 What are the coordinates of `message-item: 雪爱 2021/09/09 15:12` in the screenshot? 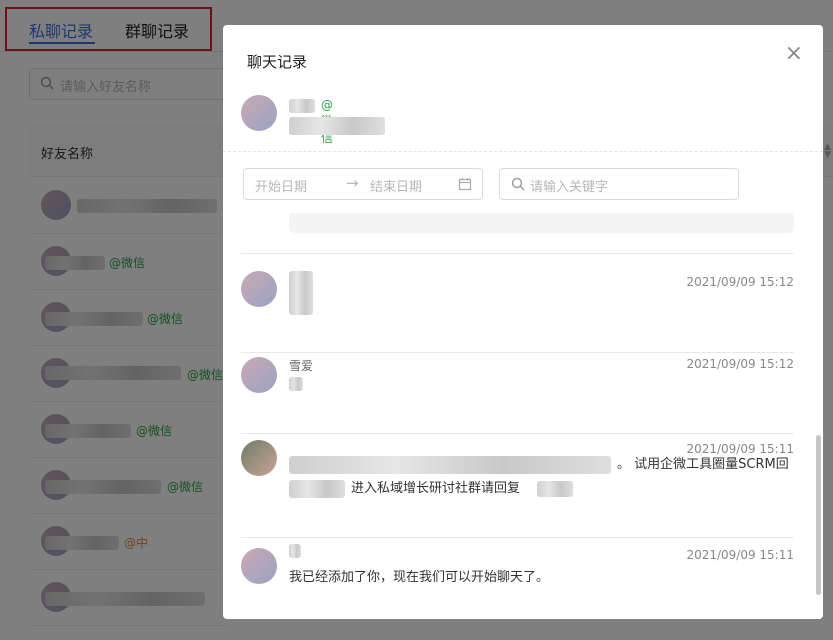 It's located at (517, 393).